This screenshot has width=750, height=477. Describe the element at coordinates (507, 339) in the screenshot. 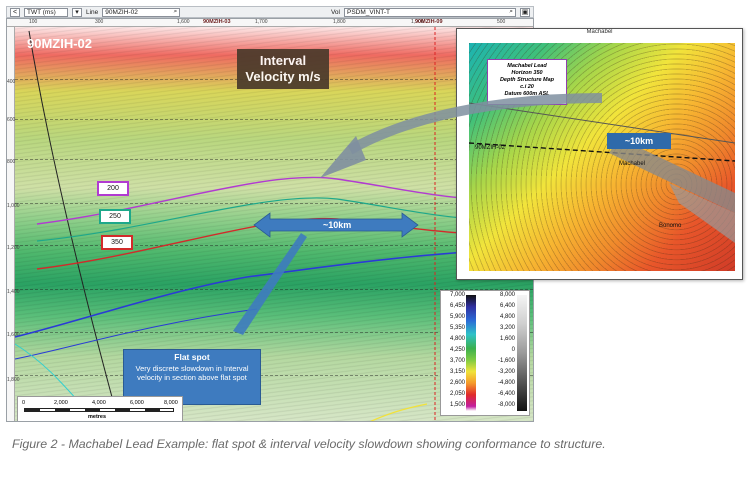

I see `amplitude-colorbar-label: 1,600` at that location.